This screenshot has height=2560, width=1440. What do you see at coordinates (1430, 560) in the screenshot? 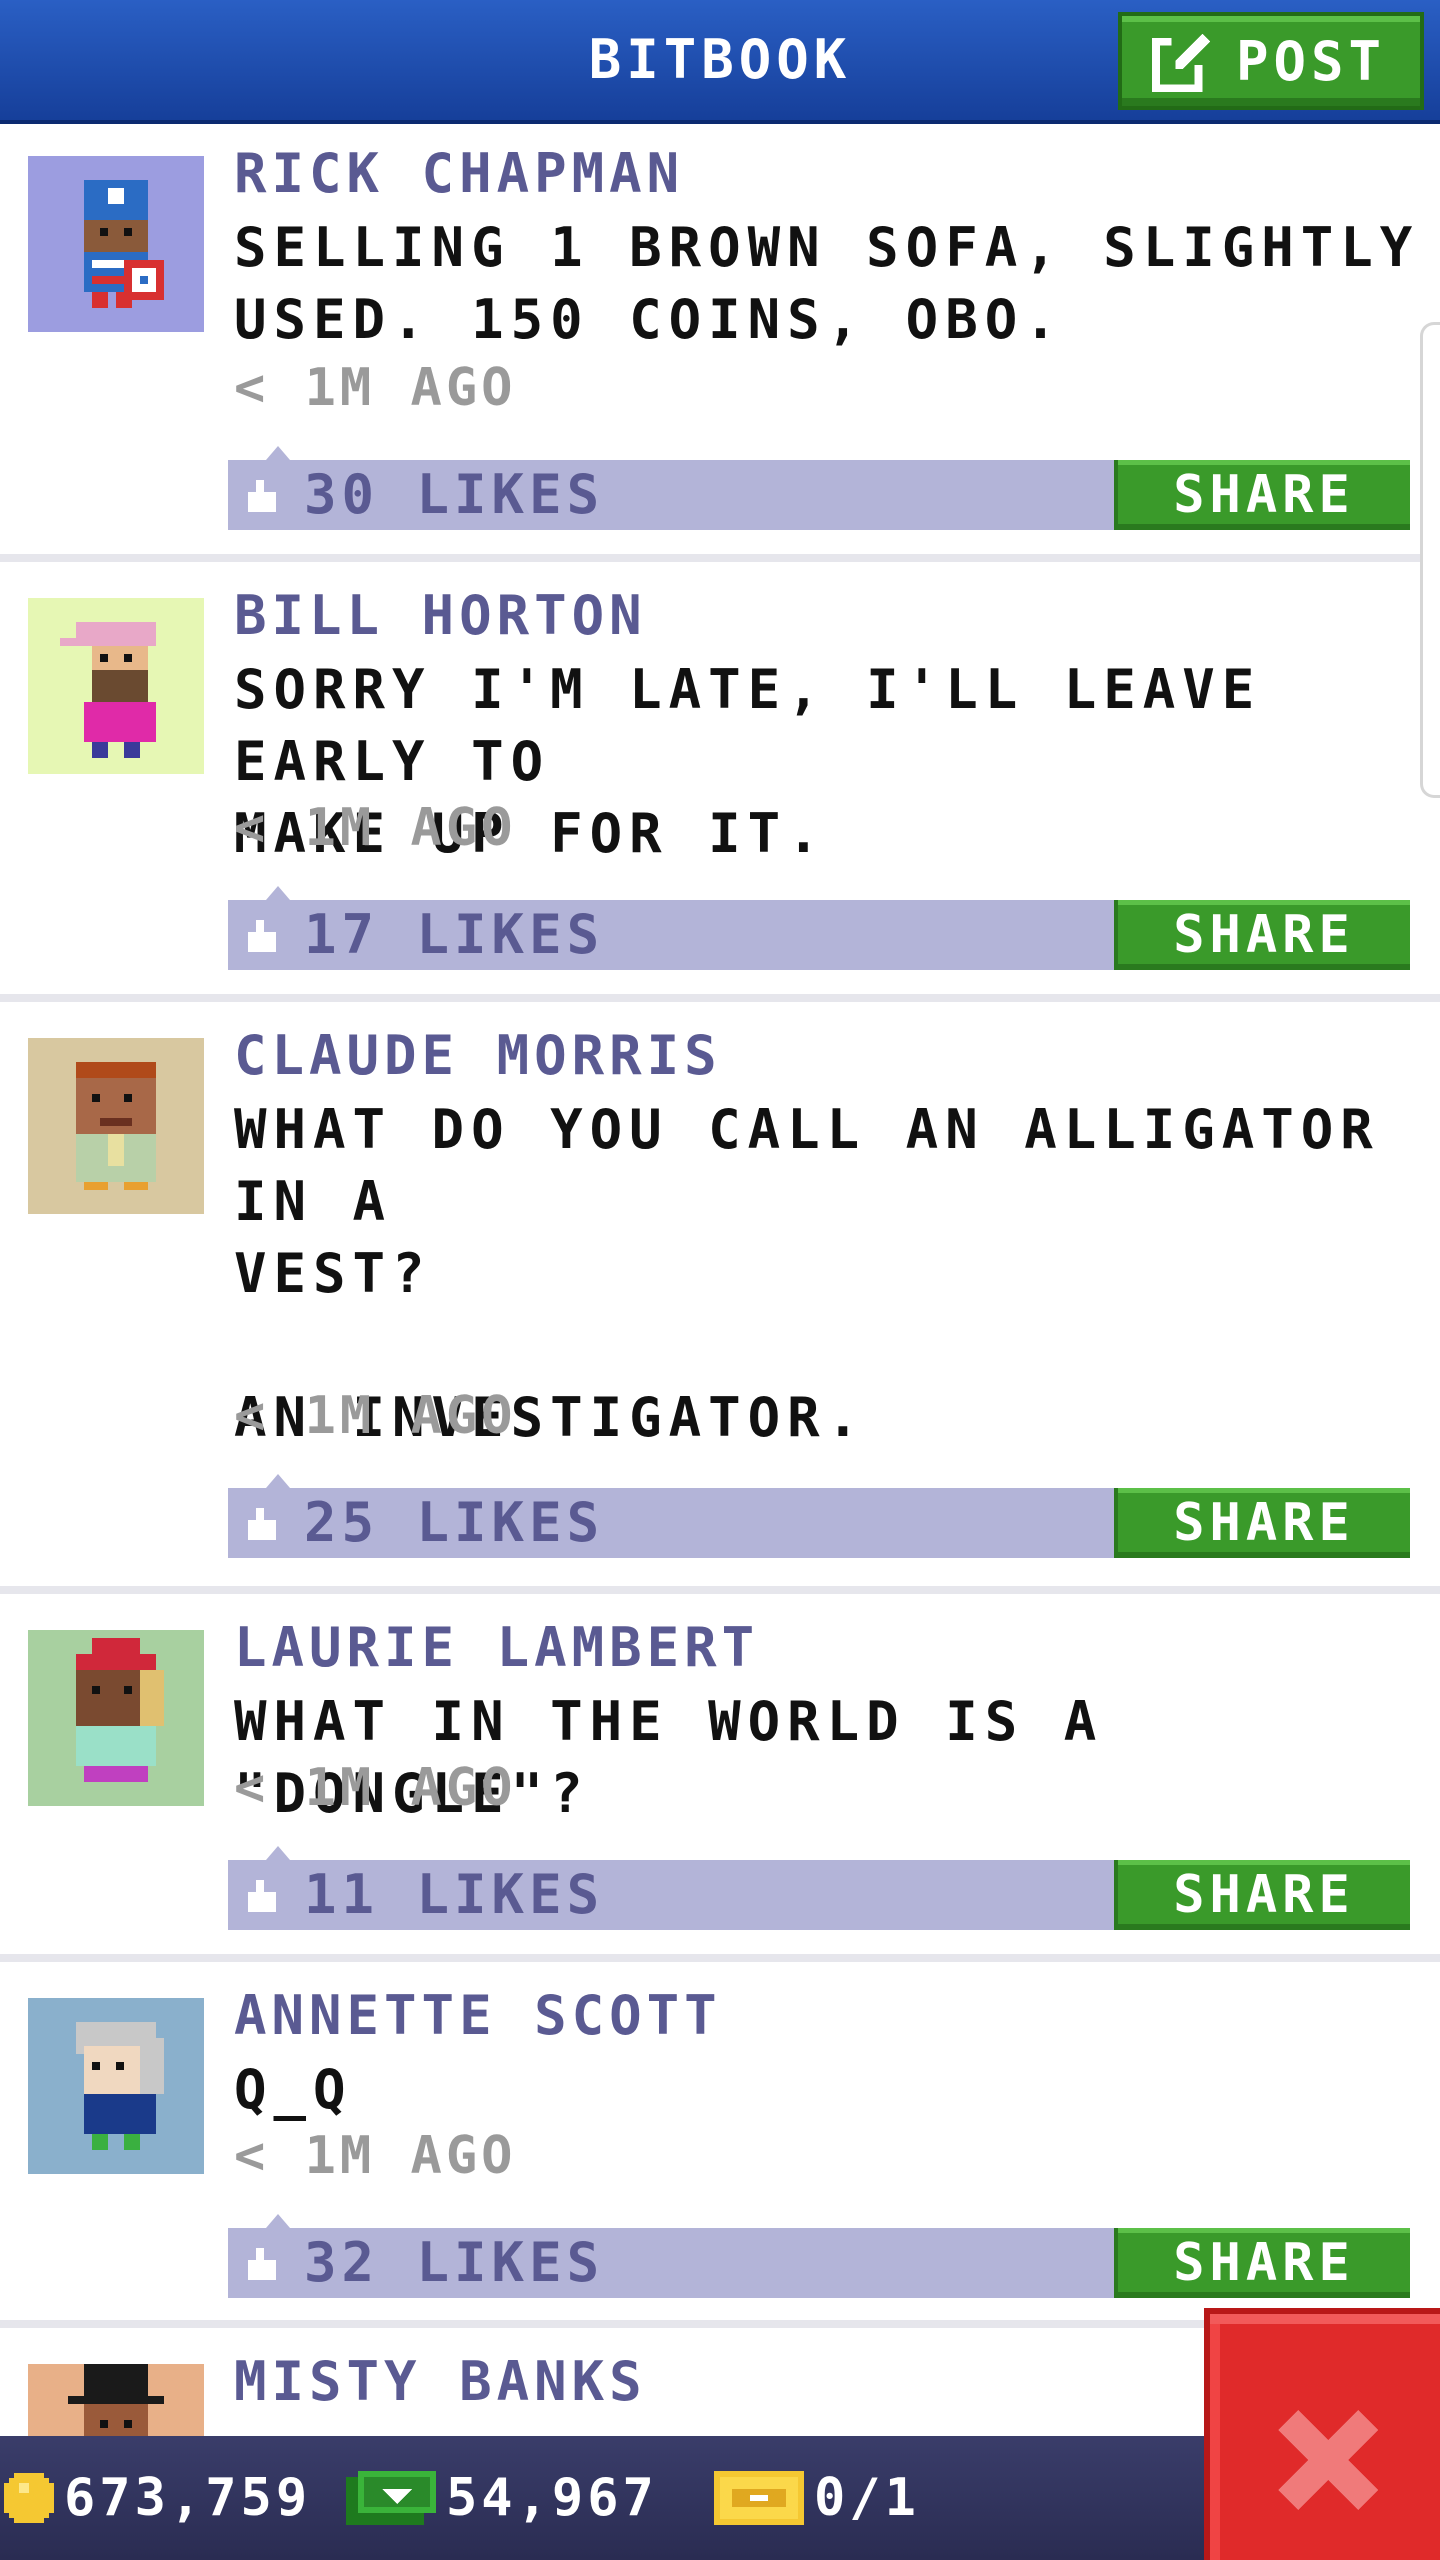
I see `scroll-indicator` at bounding box center [1430, 560].